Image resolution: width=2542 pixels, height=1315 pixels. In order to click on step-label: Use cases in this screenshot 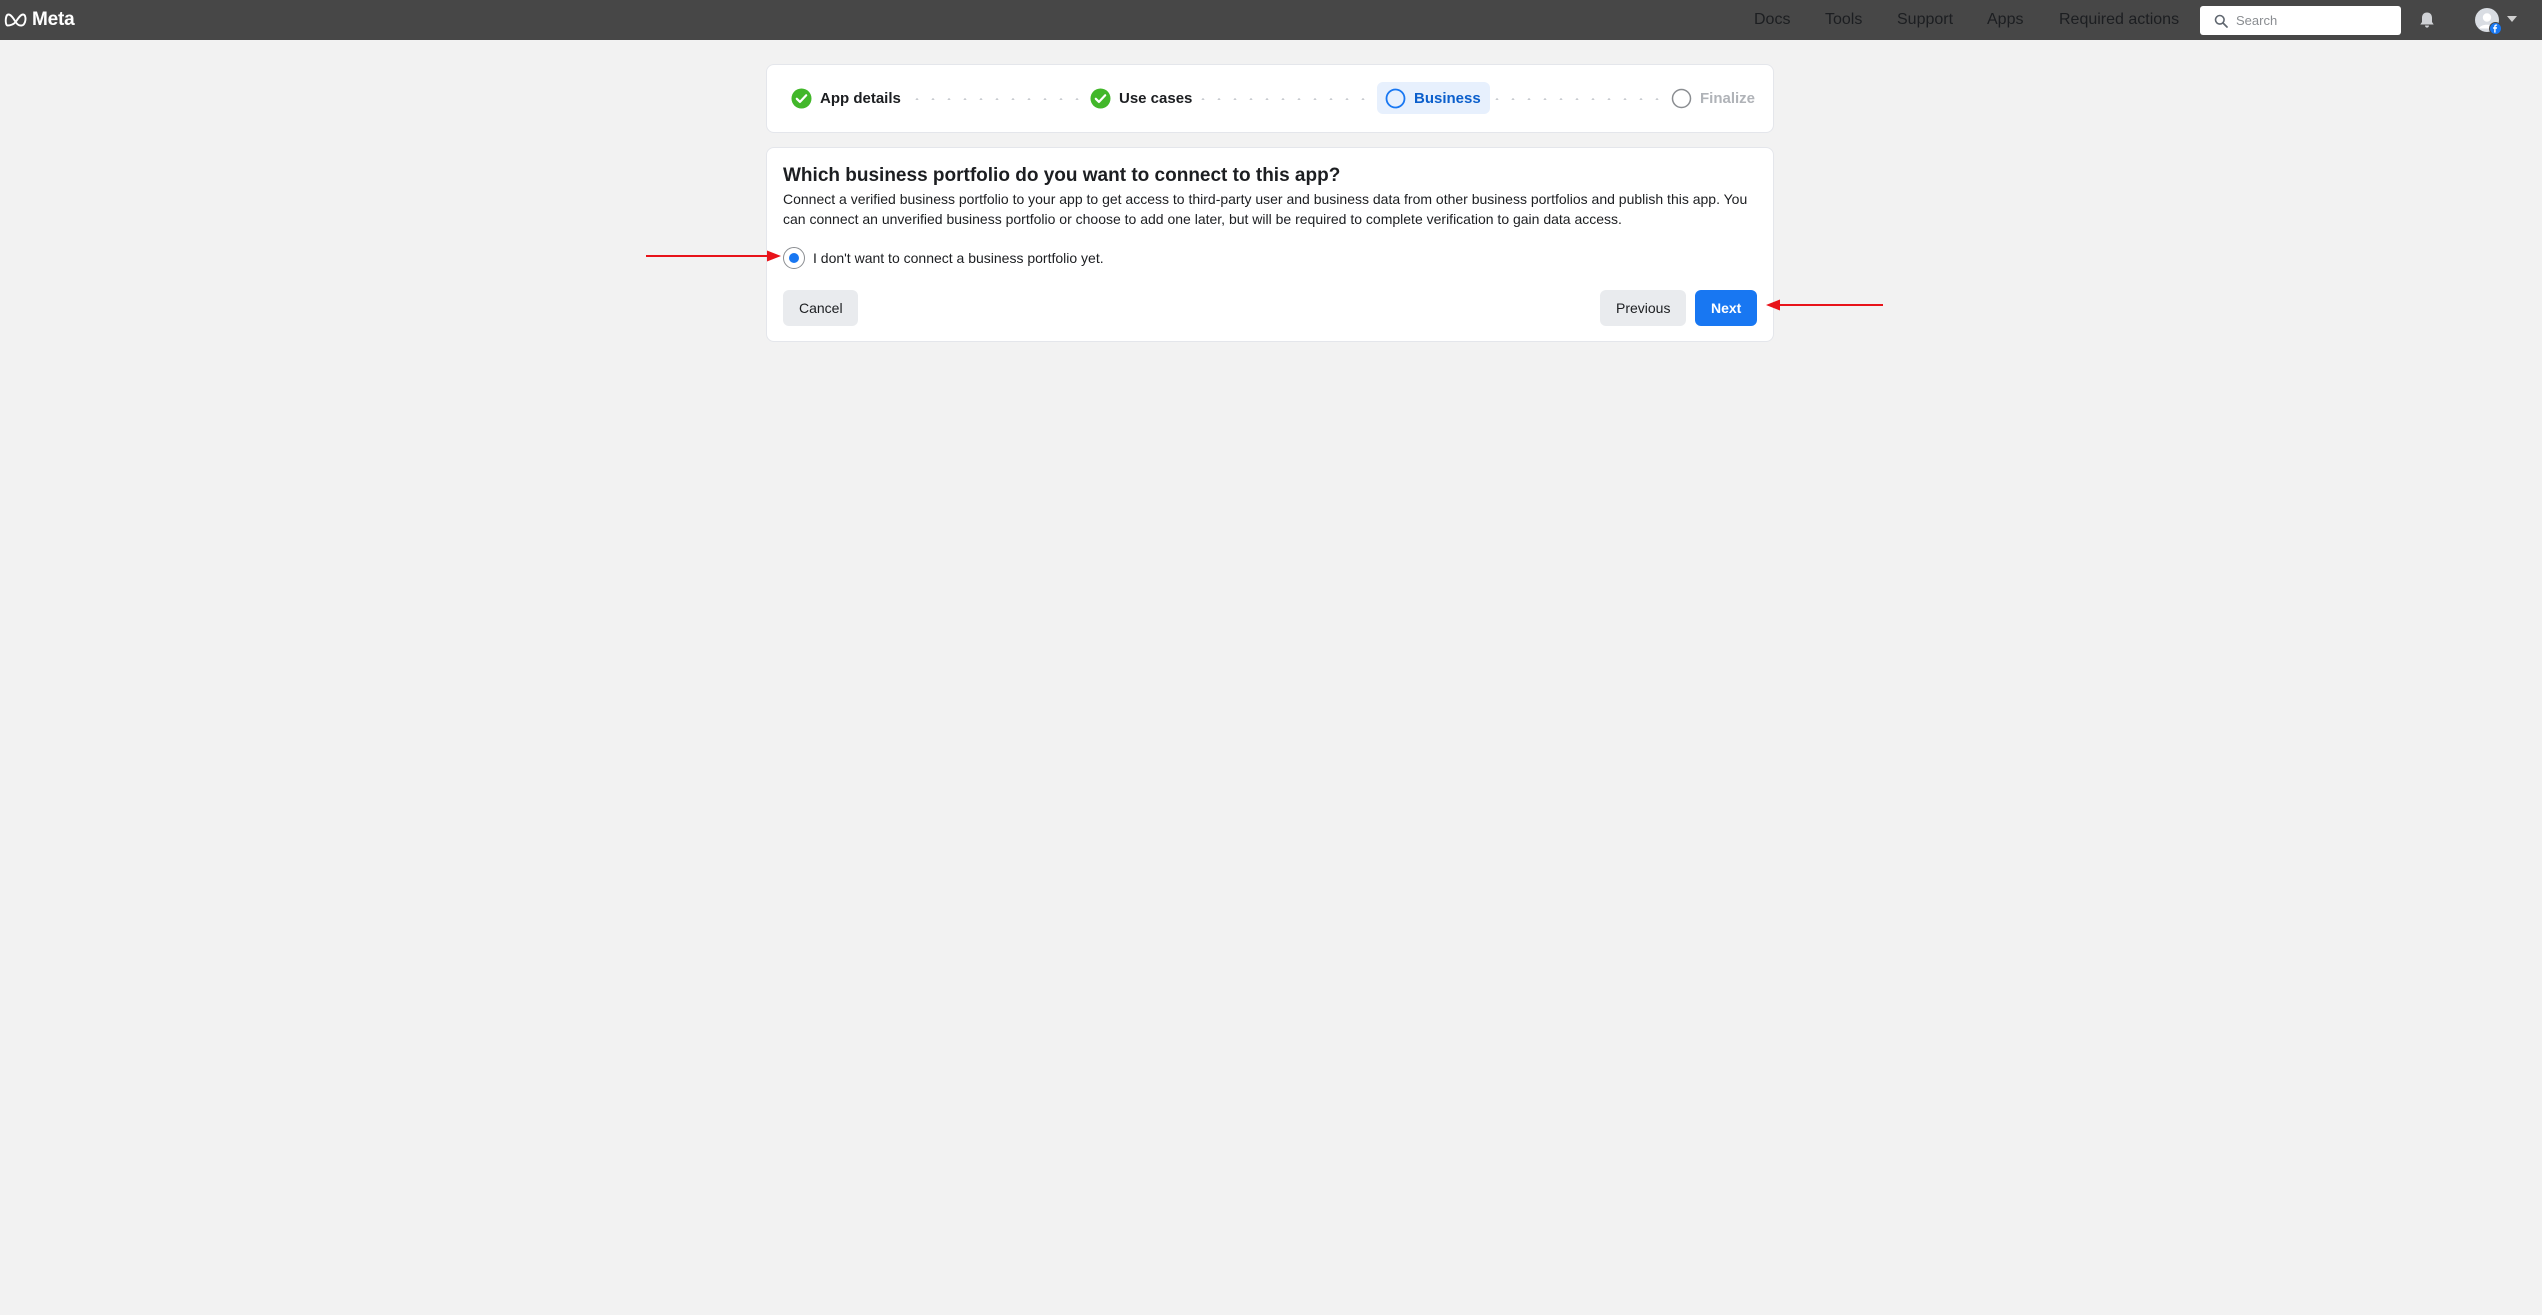, I will do `click(1156, 98)`.